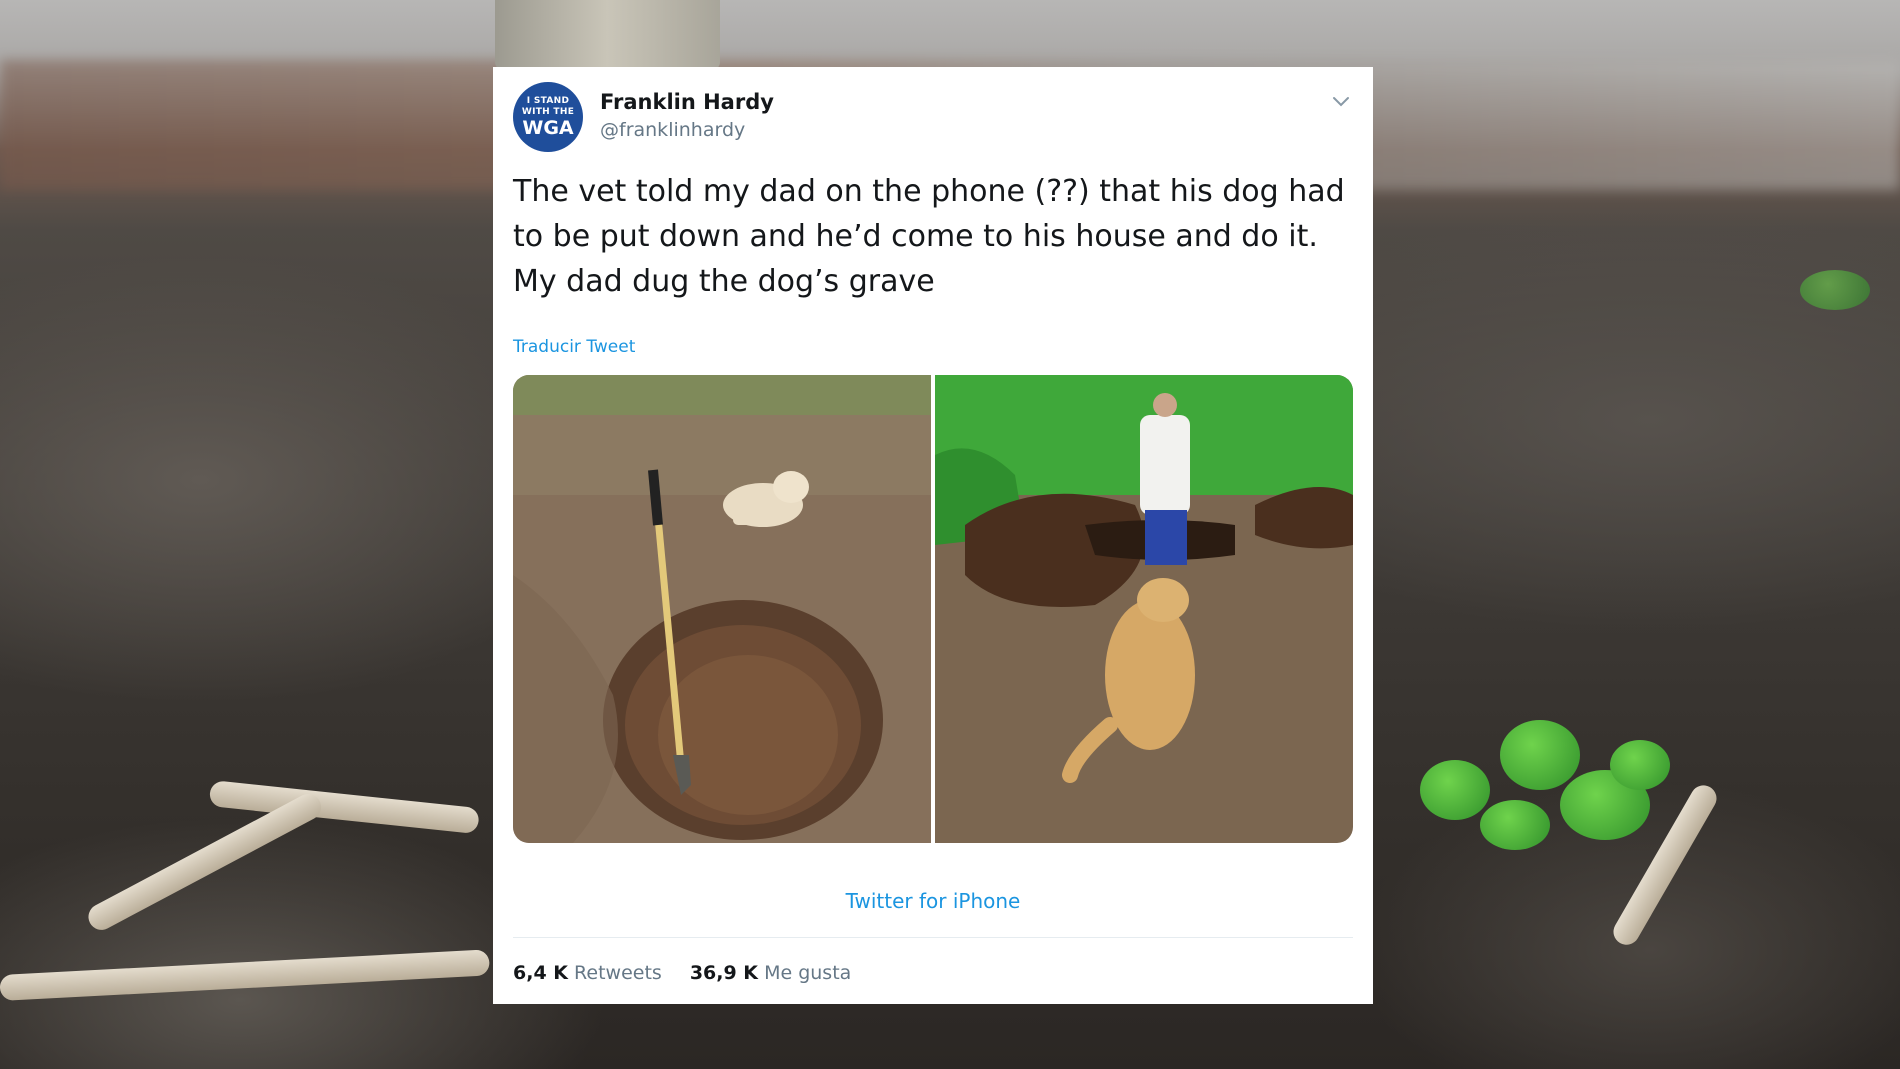 This screenshot has height=1069, width=1900. I want to click on tweet-stats: 6,4 K Retweets 36,9 K Me gusta, so click(682, 973).